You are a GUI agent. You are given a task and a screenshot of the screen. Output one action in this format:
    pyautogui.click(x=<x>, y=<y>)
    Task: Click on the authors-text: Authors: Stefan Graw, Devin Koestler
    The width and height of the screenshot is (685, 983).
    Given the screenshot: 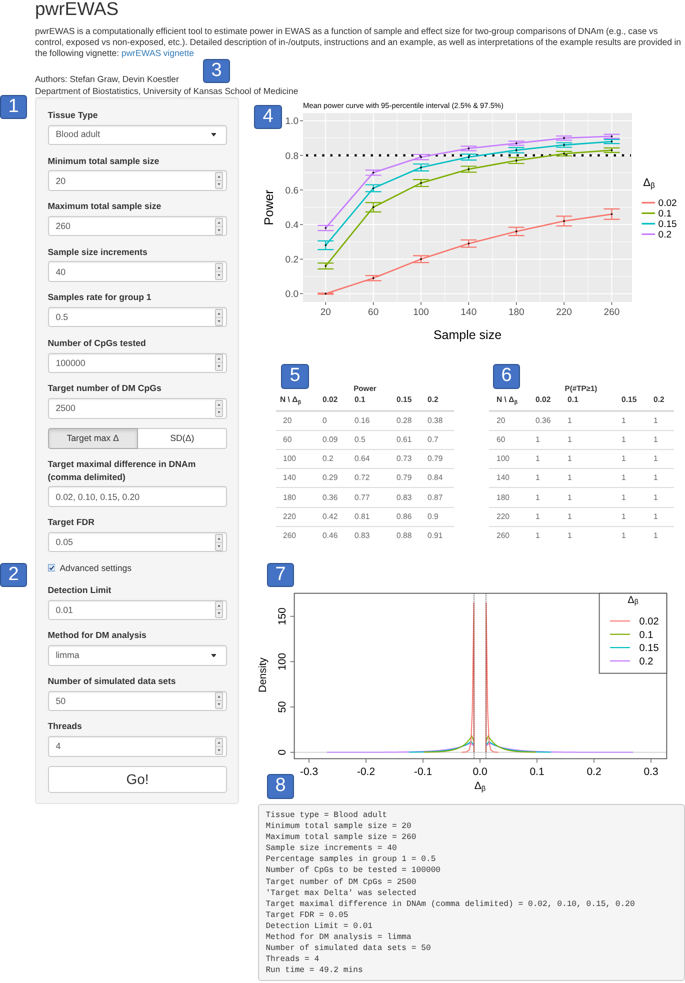 What is the action you would take?
    pyautogui.click(x=107, y=79)
    